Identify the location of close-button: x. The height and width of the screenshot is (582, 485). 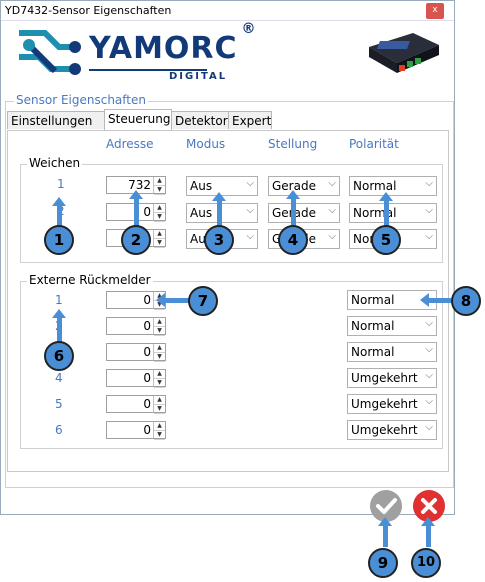
(435, 11).